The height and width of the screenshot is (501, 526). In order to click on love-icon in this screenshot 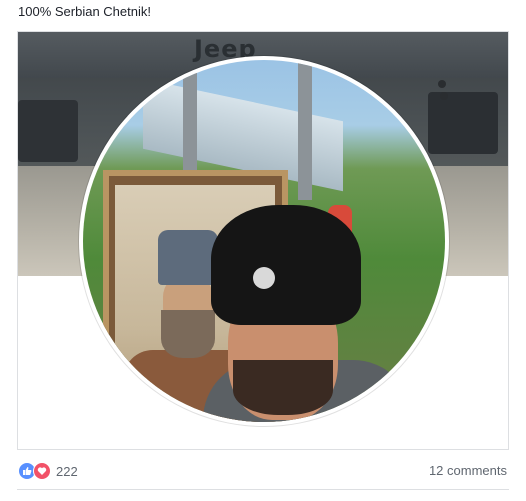, I will do `click(42, 471)`.